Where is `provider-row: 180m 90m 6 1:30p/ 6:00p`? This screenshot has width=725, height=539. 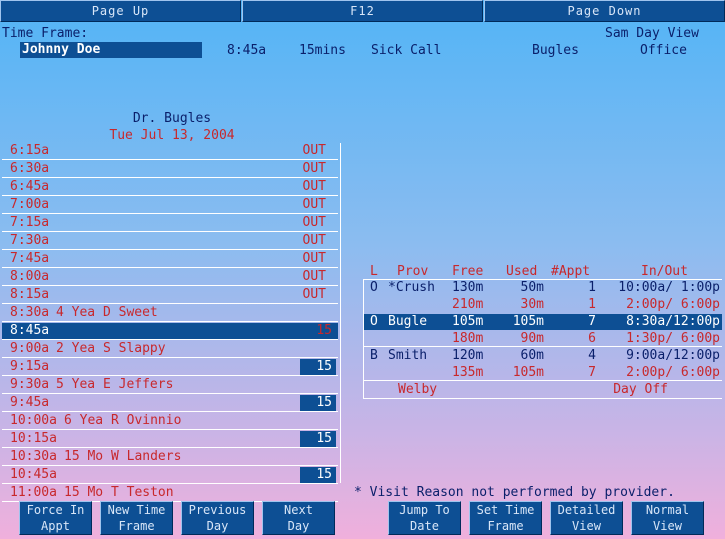 provider-row: 180m 90m 6 1:30p/ 6:00p is located at coordinates (543, 339).